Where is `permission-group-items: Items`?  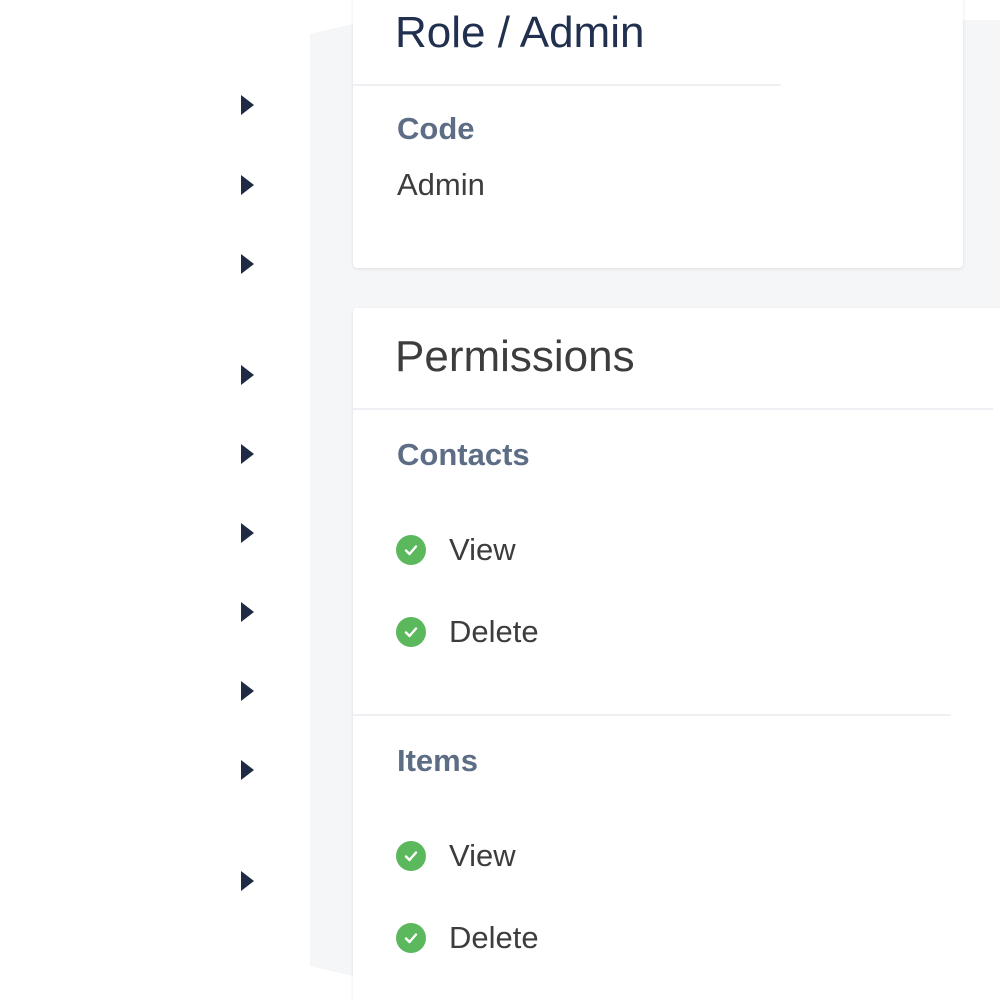
permission-group-items: Items is located at coordinates (437, 760).